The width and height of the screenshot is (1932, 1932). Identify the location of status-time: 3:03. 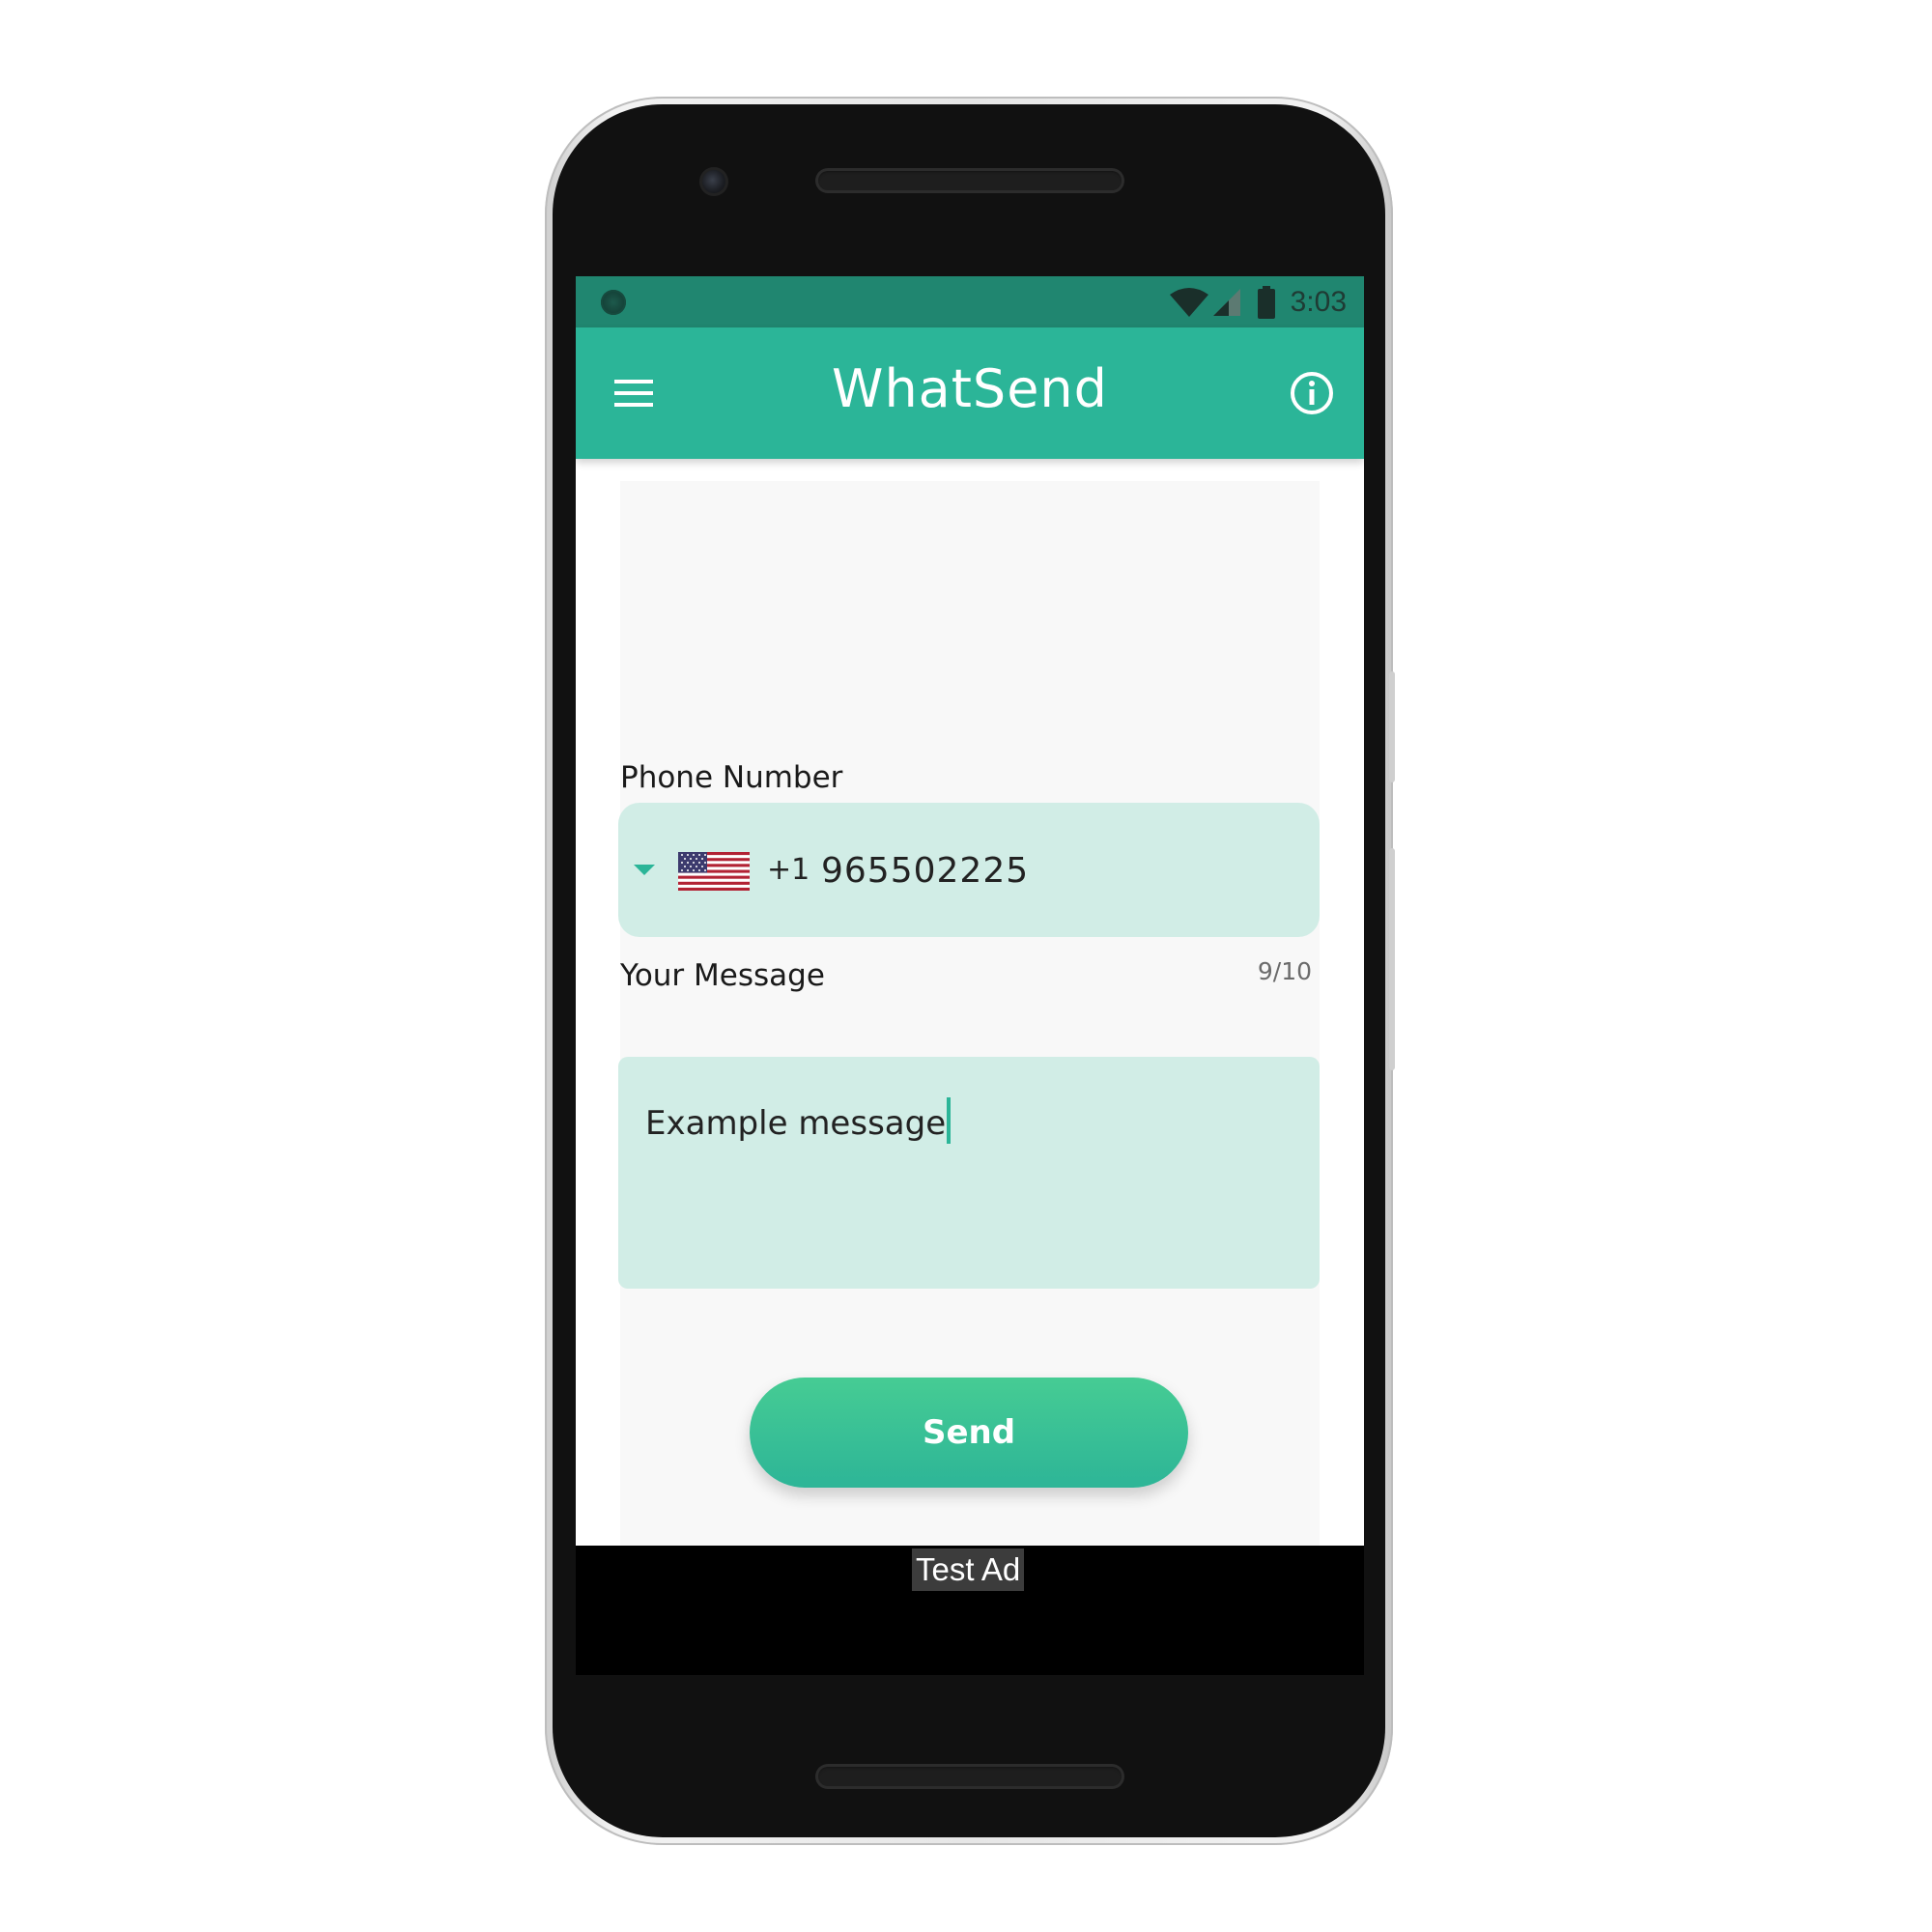
(1318, 301).